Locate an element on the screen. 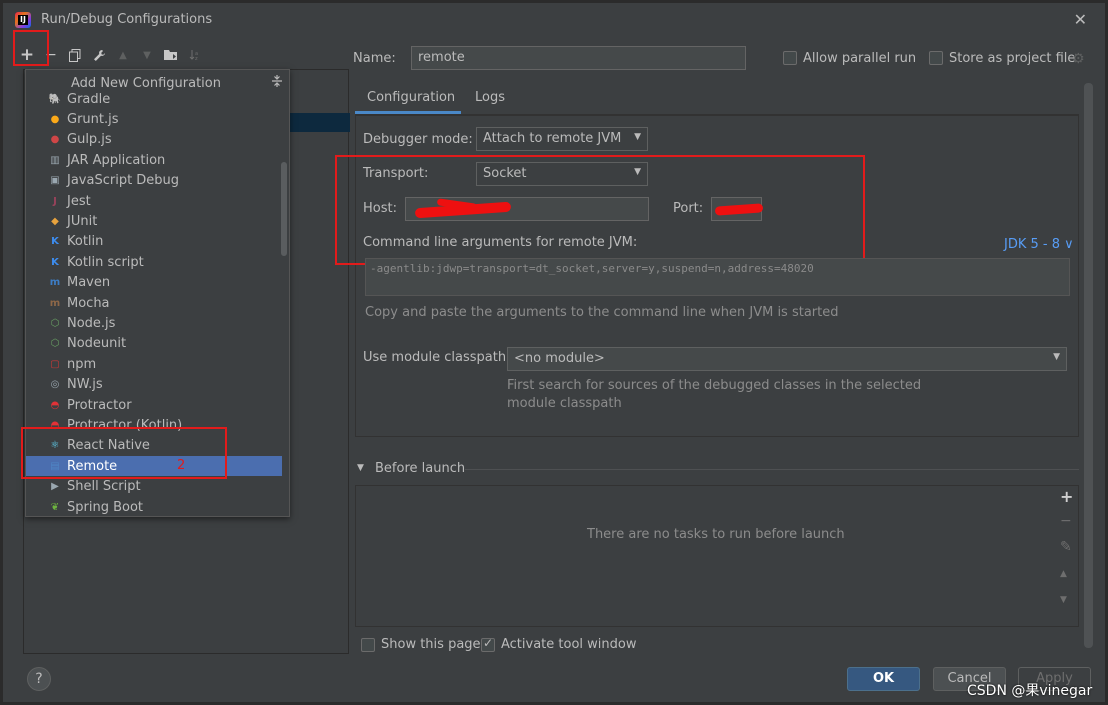  config-type-label: JUnit is located at coordinates (82, 222).